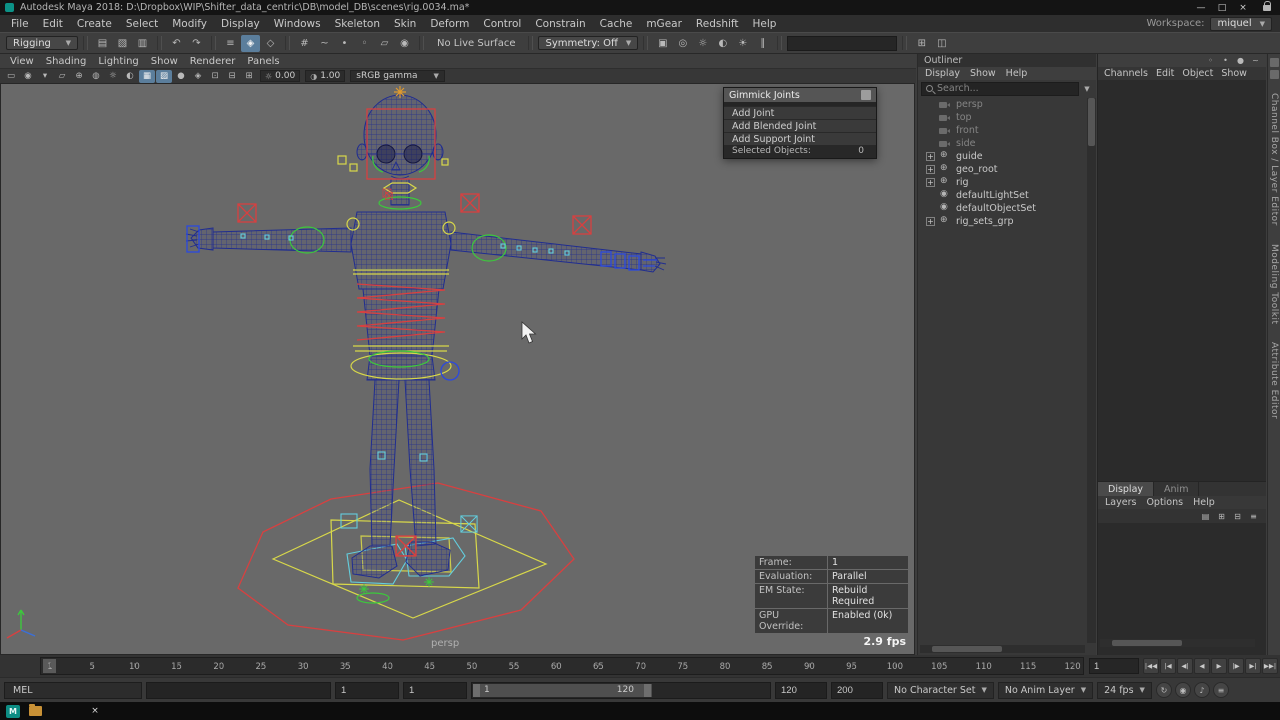 The height and width of the screenshot is (720, 1280). What do you see at coordinates (1091, 370) in the screenshot?
I see `outliner-vertical-scrollbar` at bounding box center [1091, 370].